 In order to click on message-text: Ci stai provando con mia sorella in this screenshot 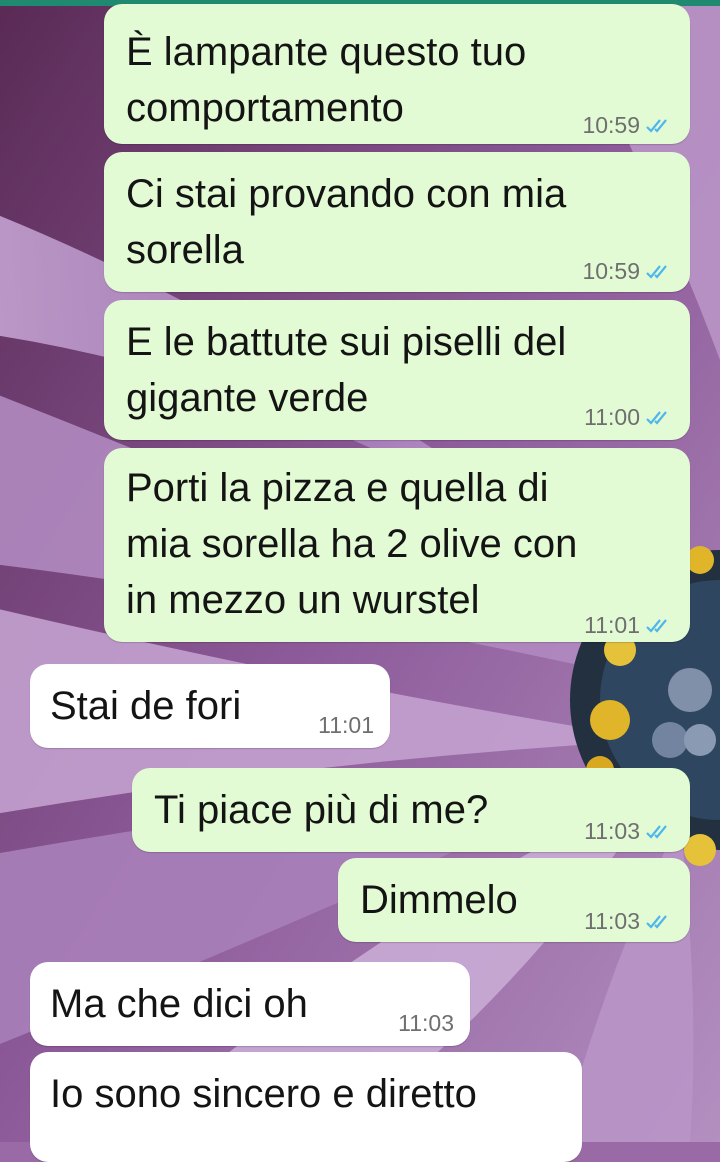, I will do `click(346, 222)`.